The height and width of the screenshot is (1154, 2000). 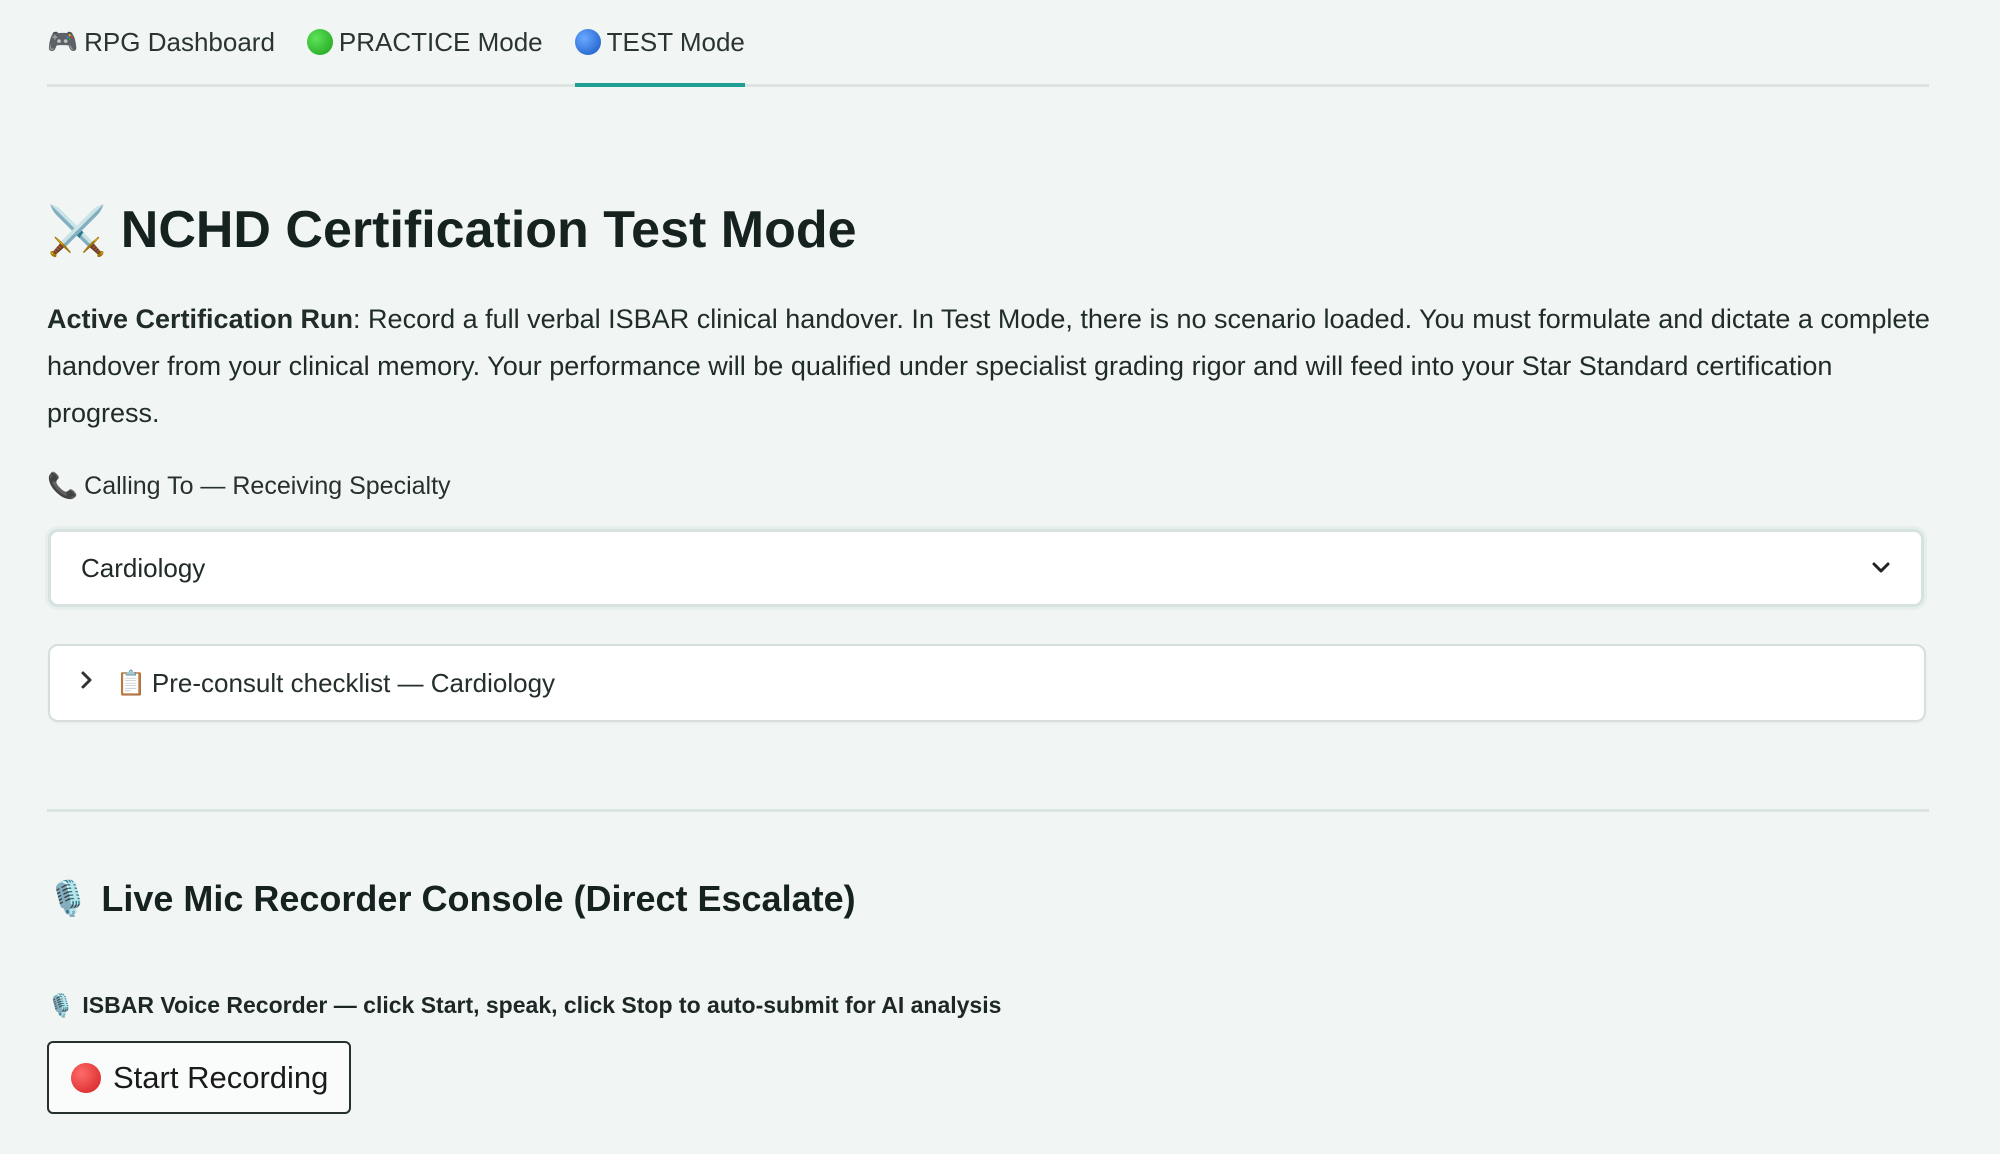 What do you see at coordinates (1881, 568) in the screenshot?
I see `chevron-down-icon` at bounding box center [1881, 568].